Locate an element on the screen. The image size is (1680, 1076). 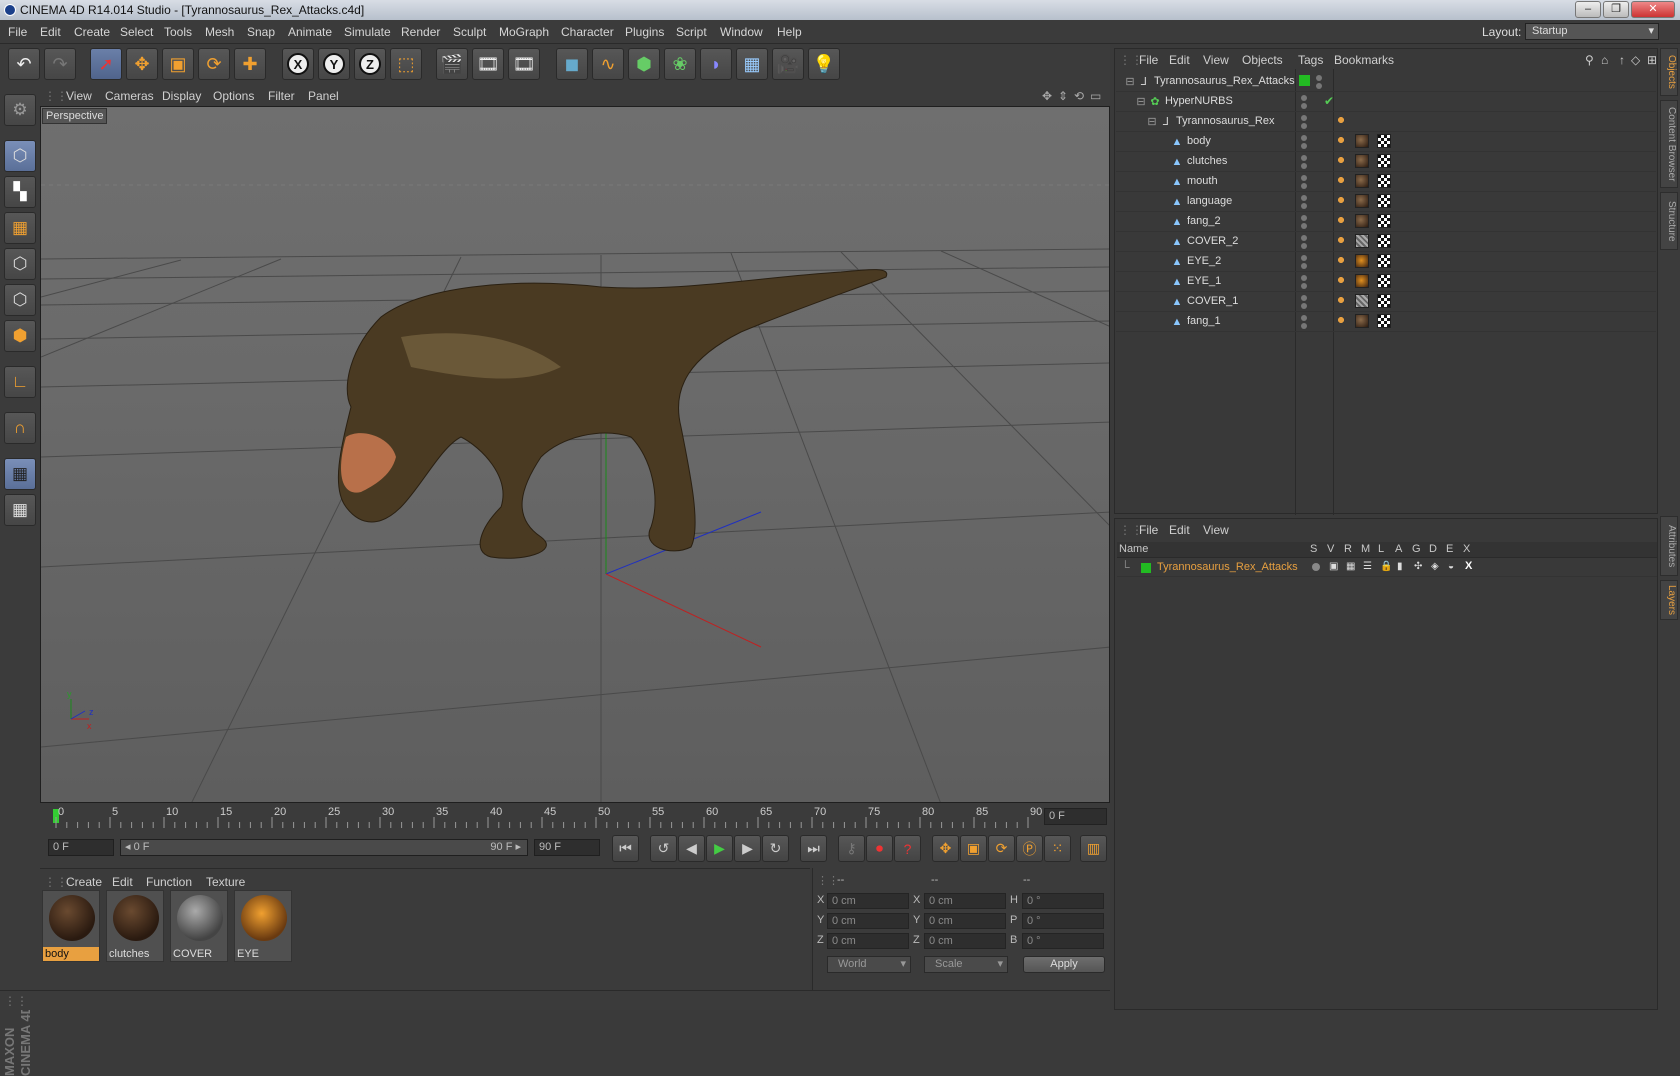
menu-snap: Snap is located at coordinates (261, 32).